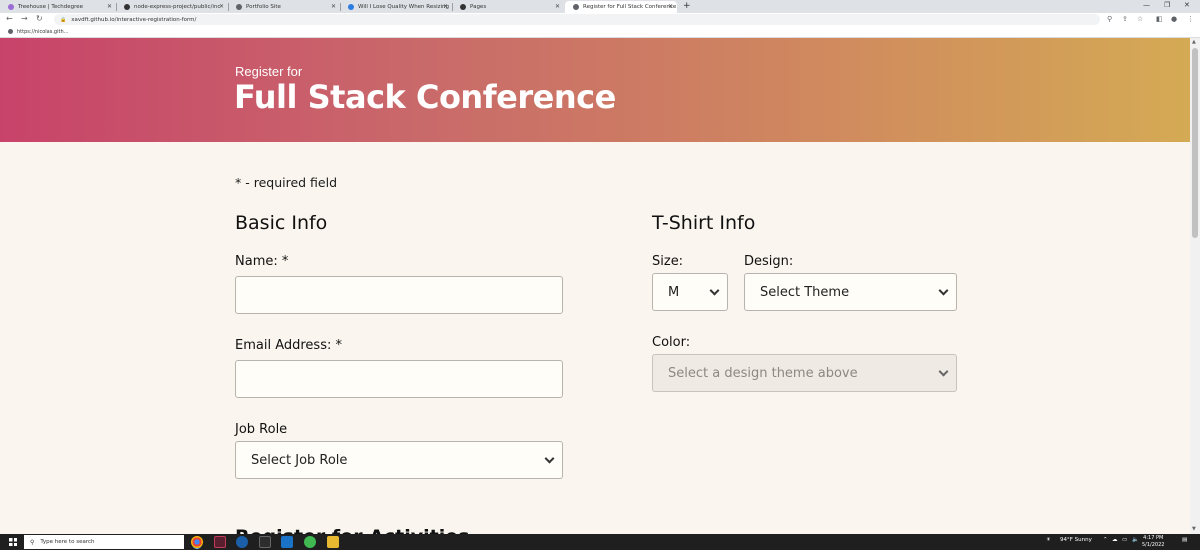  Describe the element at coordinates (508, 7) in the screenshot. I see `tab-pages: Pages ✕` at that location.